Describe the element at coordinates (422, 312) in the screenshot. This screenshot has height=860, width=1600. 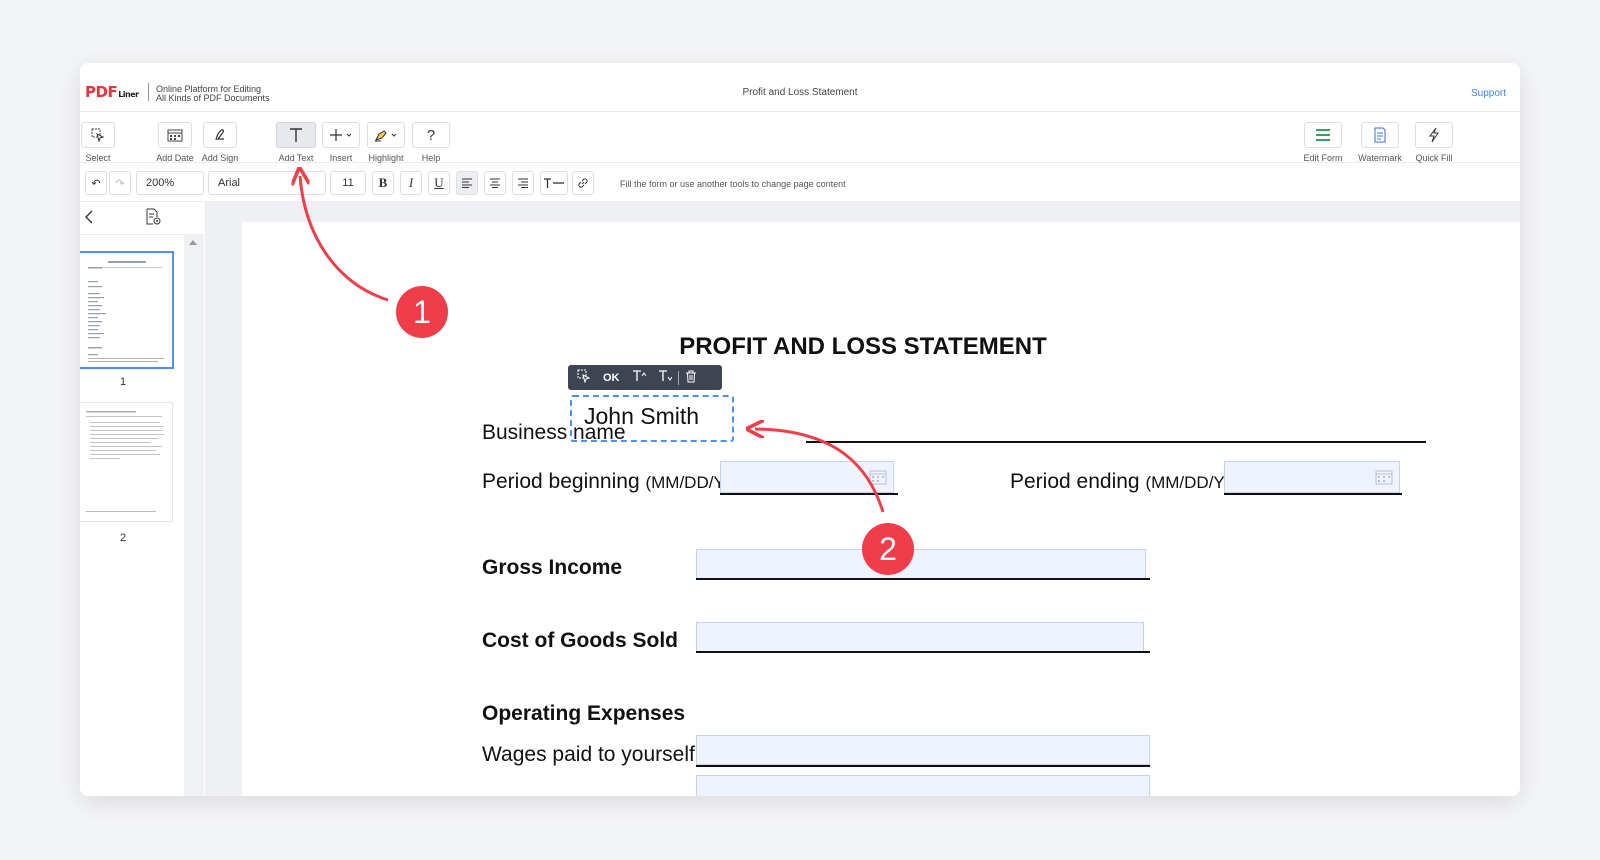
I see `step-badge-1: 1` at that location.